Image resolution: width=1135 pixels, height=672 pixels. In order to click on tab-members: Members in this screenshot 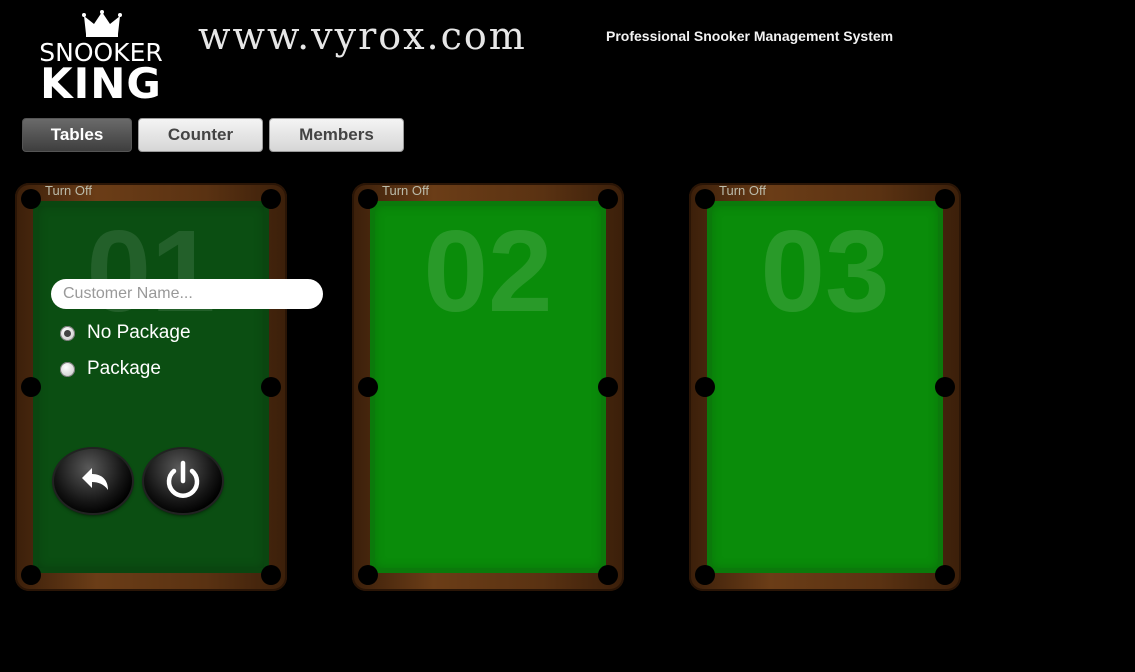, I will do `click(336, 135)`.